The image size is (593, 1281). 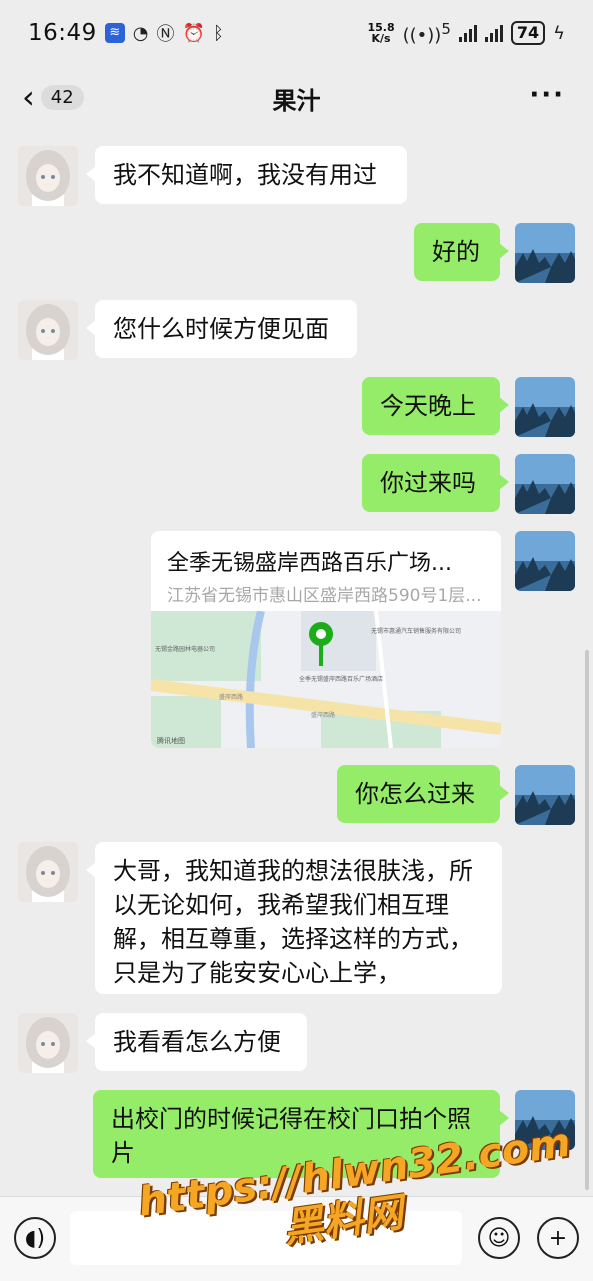 I want to click on message-bubble-incoming: 您什么时候方便见面, so click(x=221, y=329).